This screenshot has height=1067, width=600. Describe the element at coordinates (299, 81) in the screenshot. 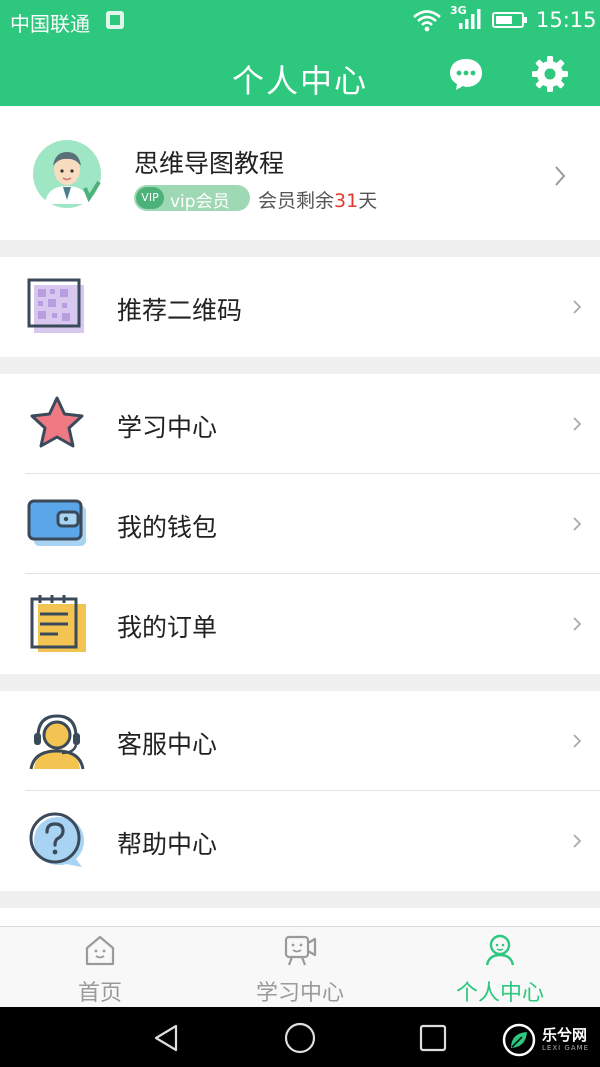

I see `page-title: 个人中心` at that location.